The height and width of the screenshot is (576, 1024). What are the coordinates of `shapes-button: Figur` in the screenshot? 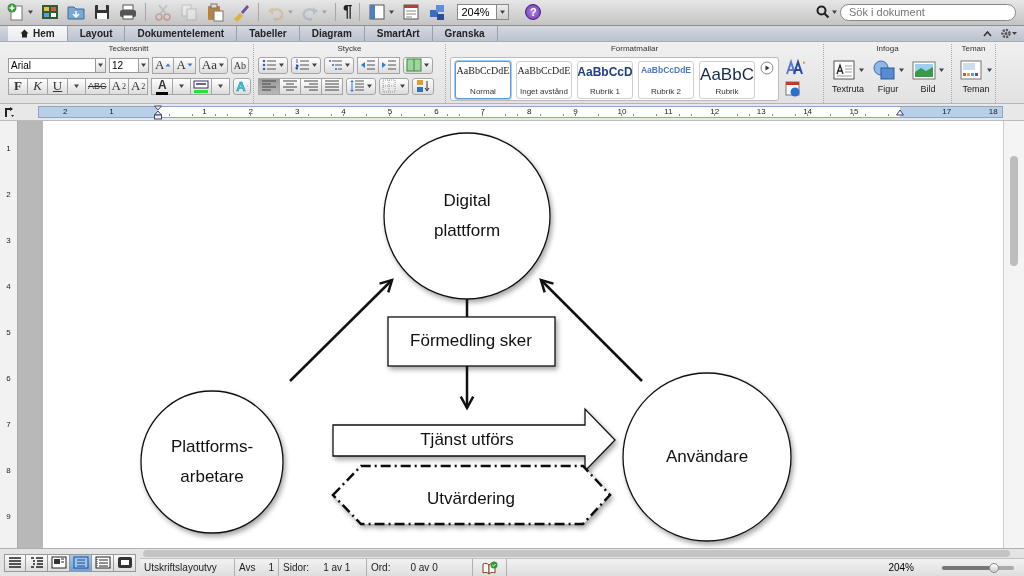 It's located at (888, 76).